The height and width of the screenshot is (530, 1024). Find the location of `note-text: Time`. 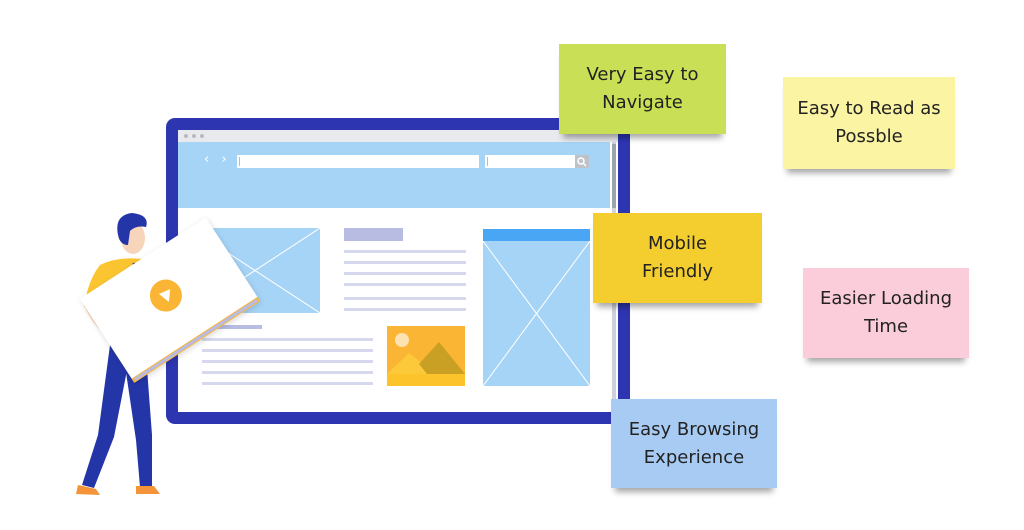

note-text: Time is located at coordinates (886, 326).